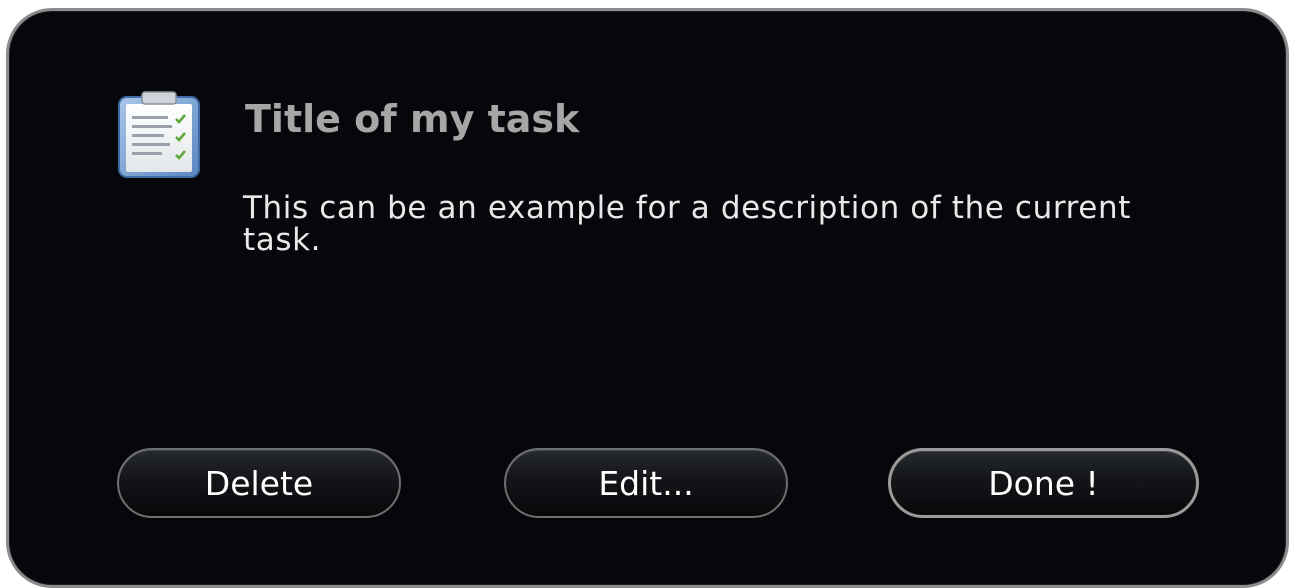 Image resolution: width=1291 pixels, height=588 pixels. I want to click on done-button: Done !, so click(1043, 483).